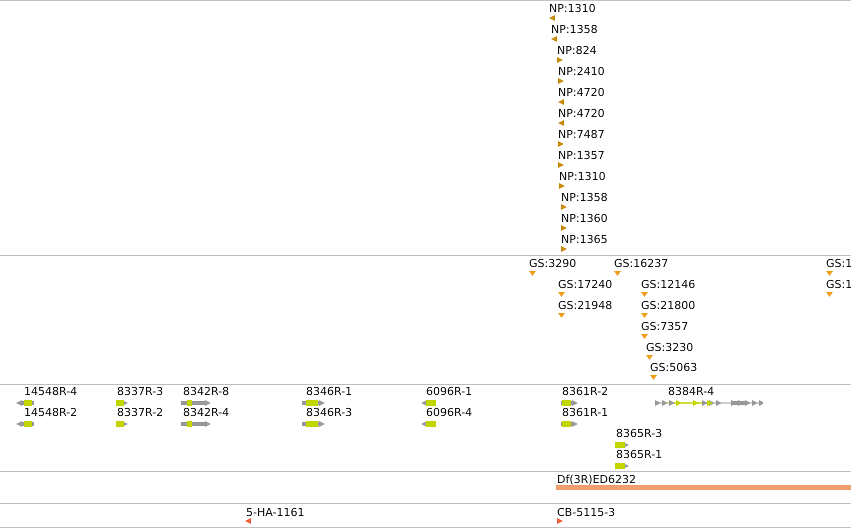 Image resolution: width=851 pixels, height=528 pixels. Describe the element at coordinates (51, 412) in the screenshot. I see `gene-label: 14548R-2` at that location.